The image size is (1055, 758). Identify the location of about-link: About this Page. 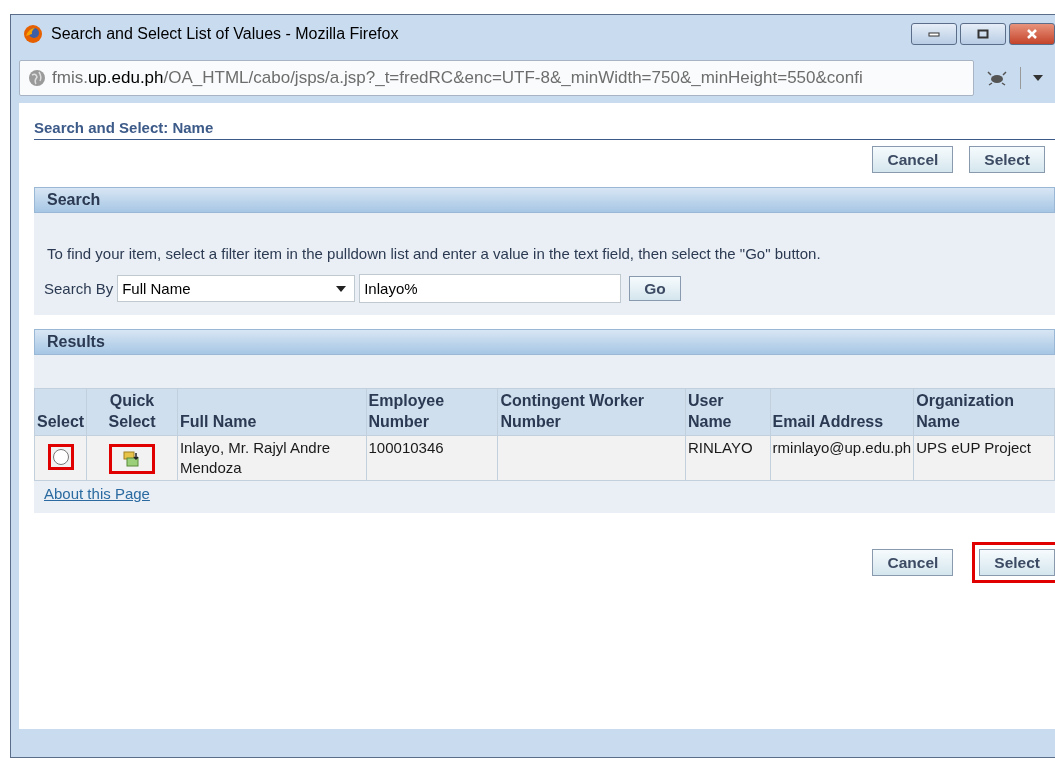
(97, 494).